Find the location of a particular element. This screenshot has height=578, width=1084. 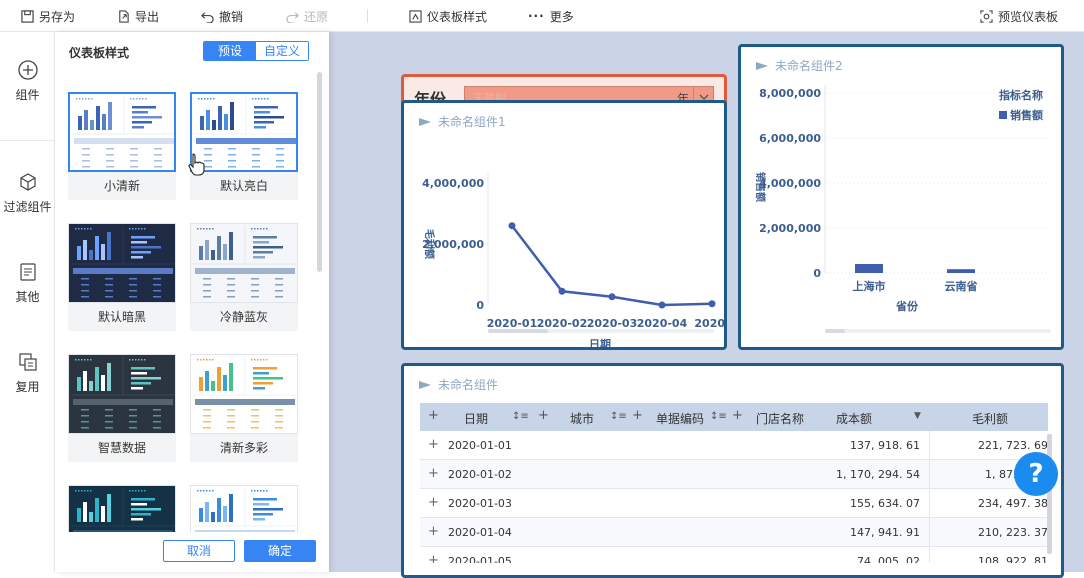

y-tick-label: 6,000,000 is located at coordinates (790, 138).